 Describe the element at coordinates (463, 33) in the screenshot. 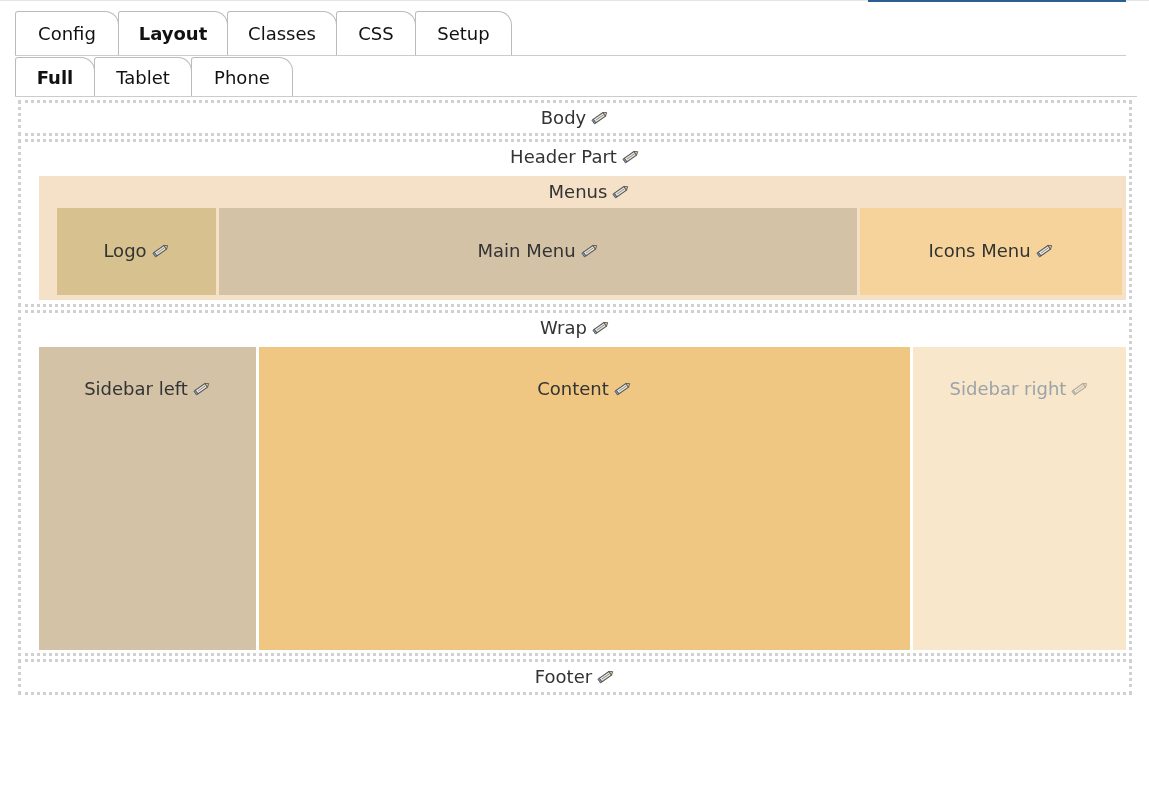

I see `tab: Setup` at that location.